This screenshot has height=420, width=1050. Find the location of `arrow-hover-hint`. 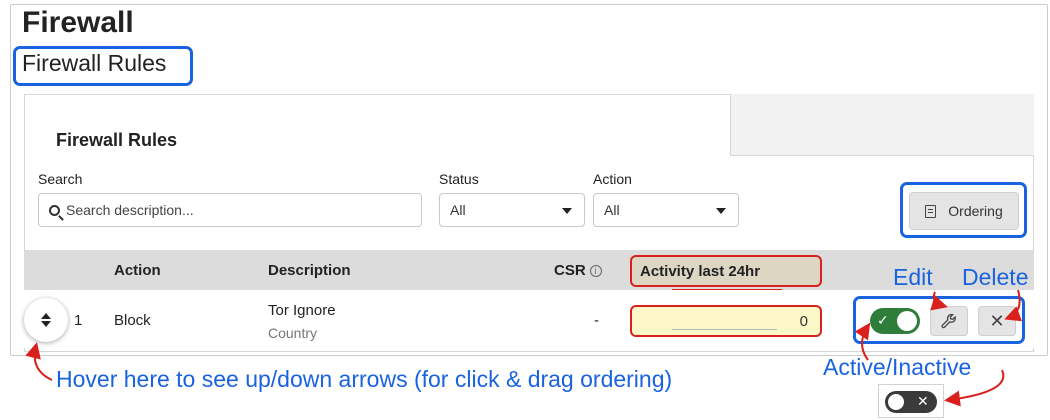

arrow-hover-hint is located at coordinates (39, 361).